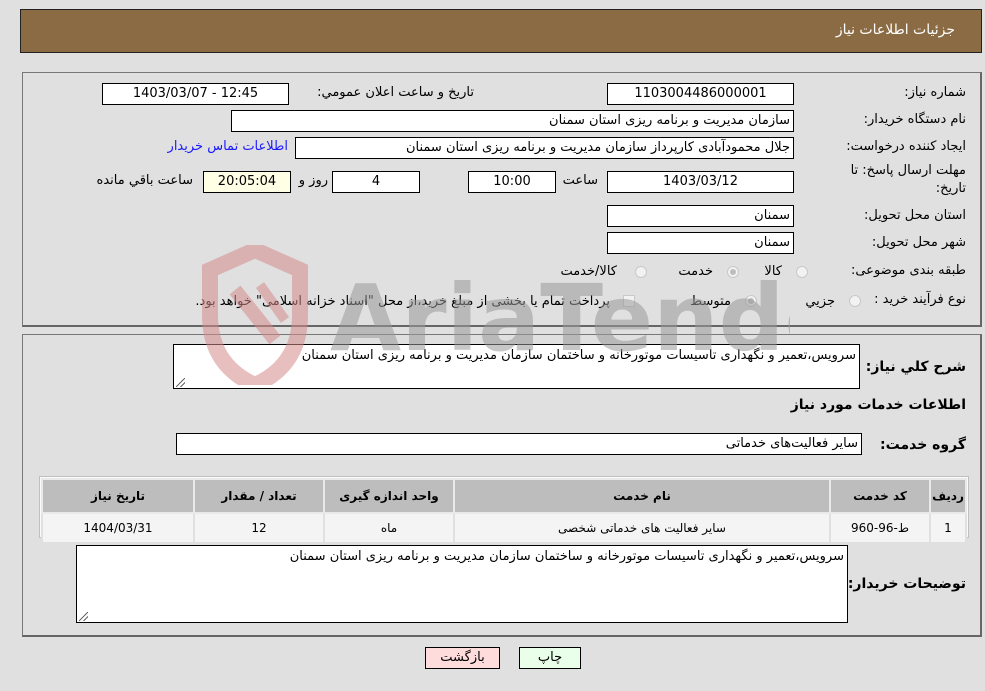 Image resolution: width=985 pixels, height=691 pixels. Describe the element at coordinates (908, 170) in the screenshot. I see `deadline-label: مهلت ارسال پاسخ: تا` at that location.